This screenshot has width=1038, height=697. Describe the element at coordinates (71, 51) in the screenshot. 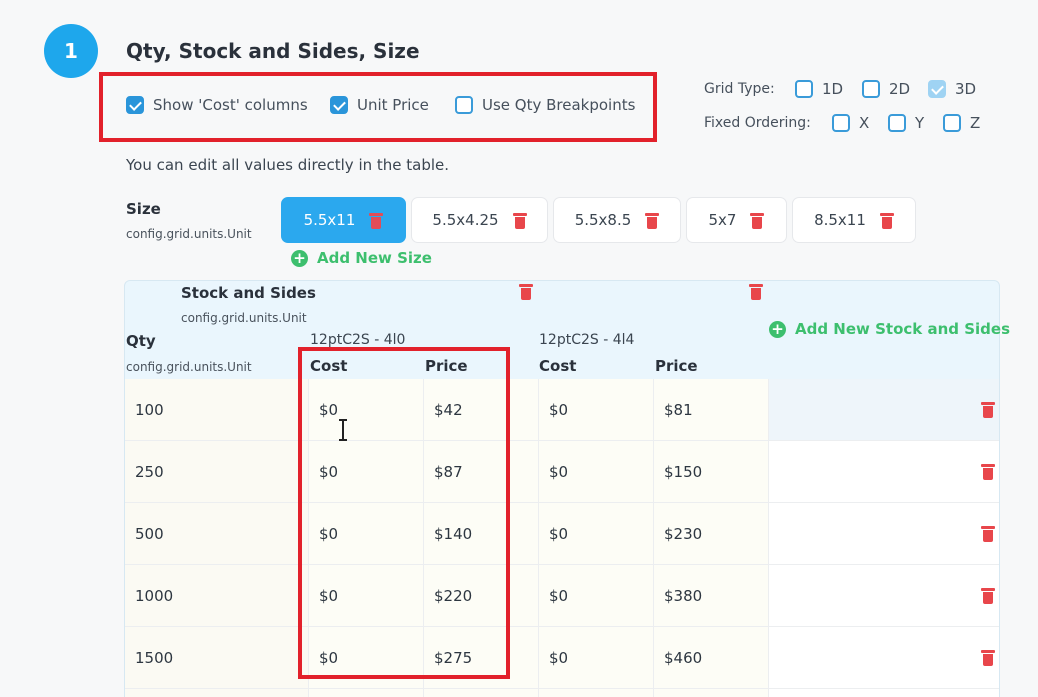

I see `step-number-badge: 1` at that location.